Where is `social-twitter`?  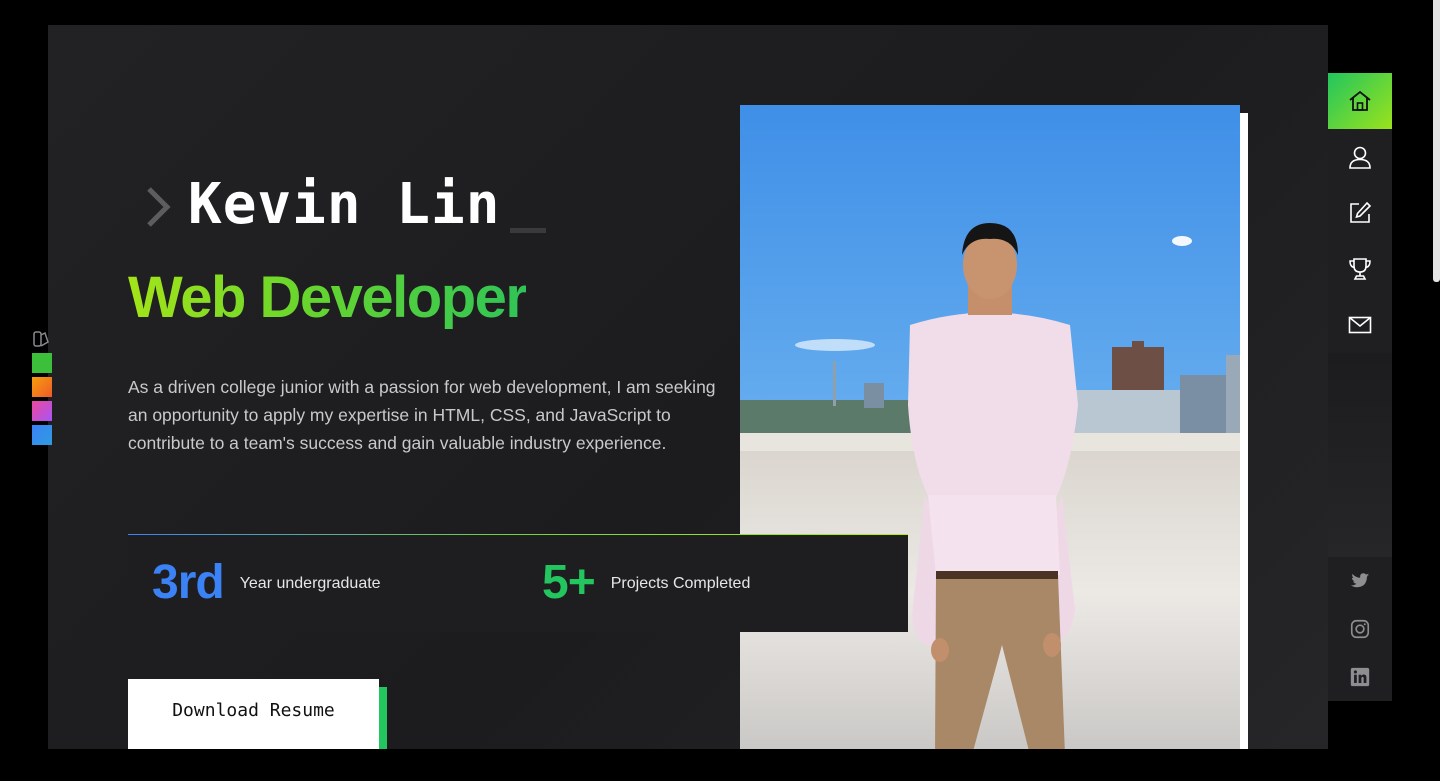
social-twitter is located at coordinates (1360, 581).